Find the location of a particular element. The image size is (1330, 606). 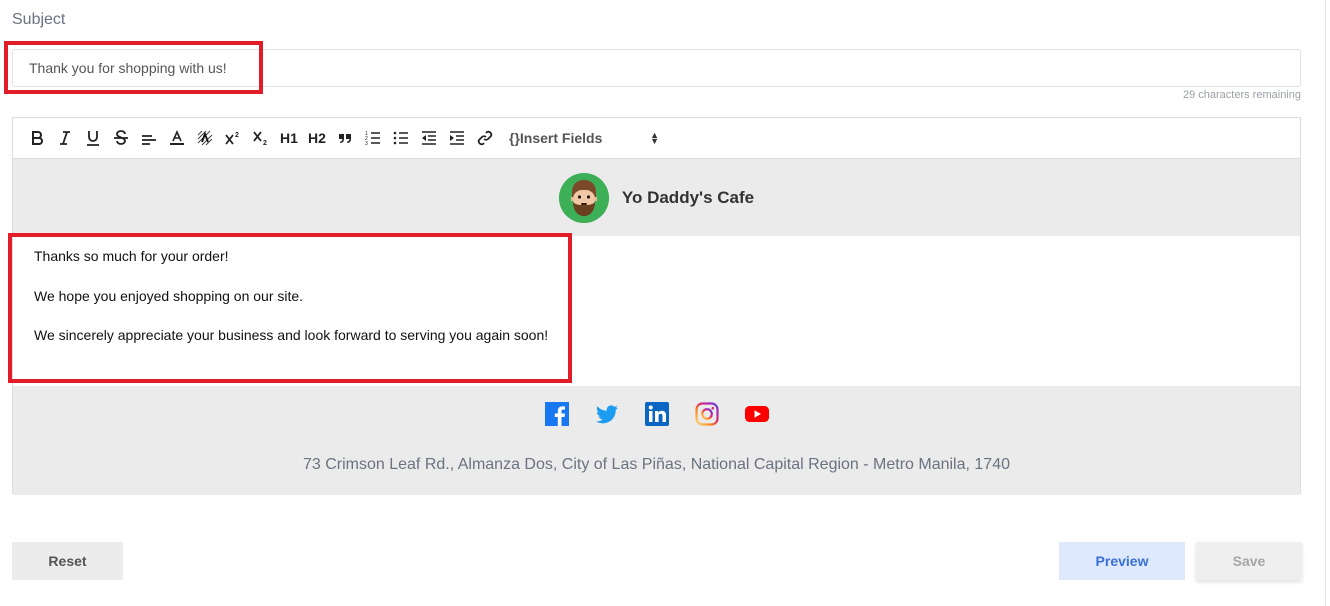

insert-fields-select: {}Insert Fields ▲ ▼ is located at coordinates (584, 138).